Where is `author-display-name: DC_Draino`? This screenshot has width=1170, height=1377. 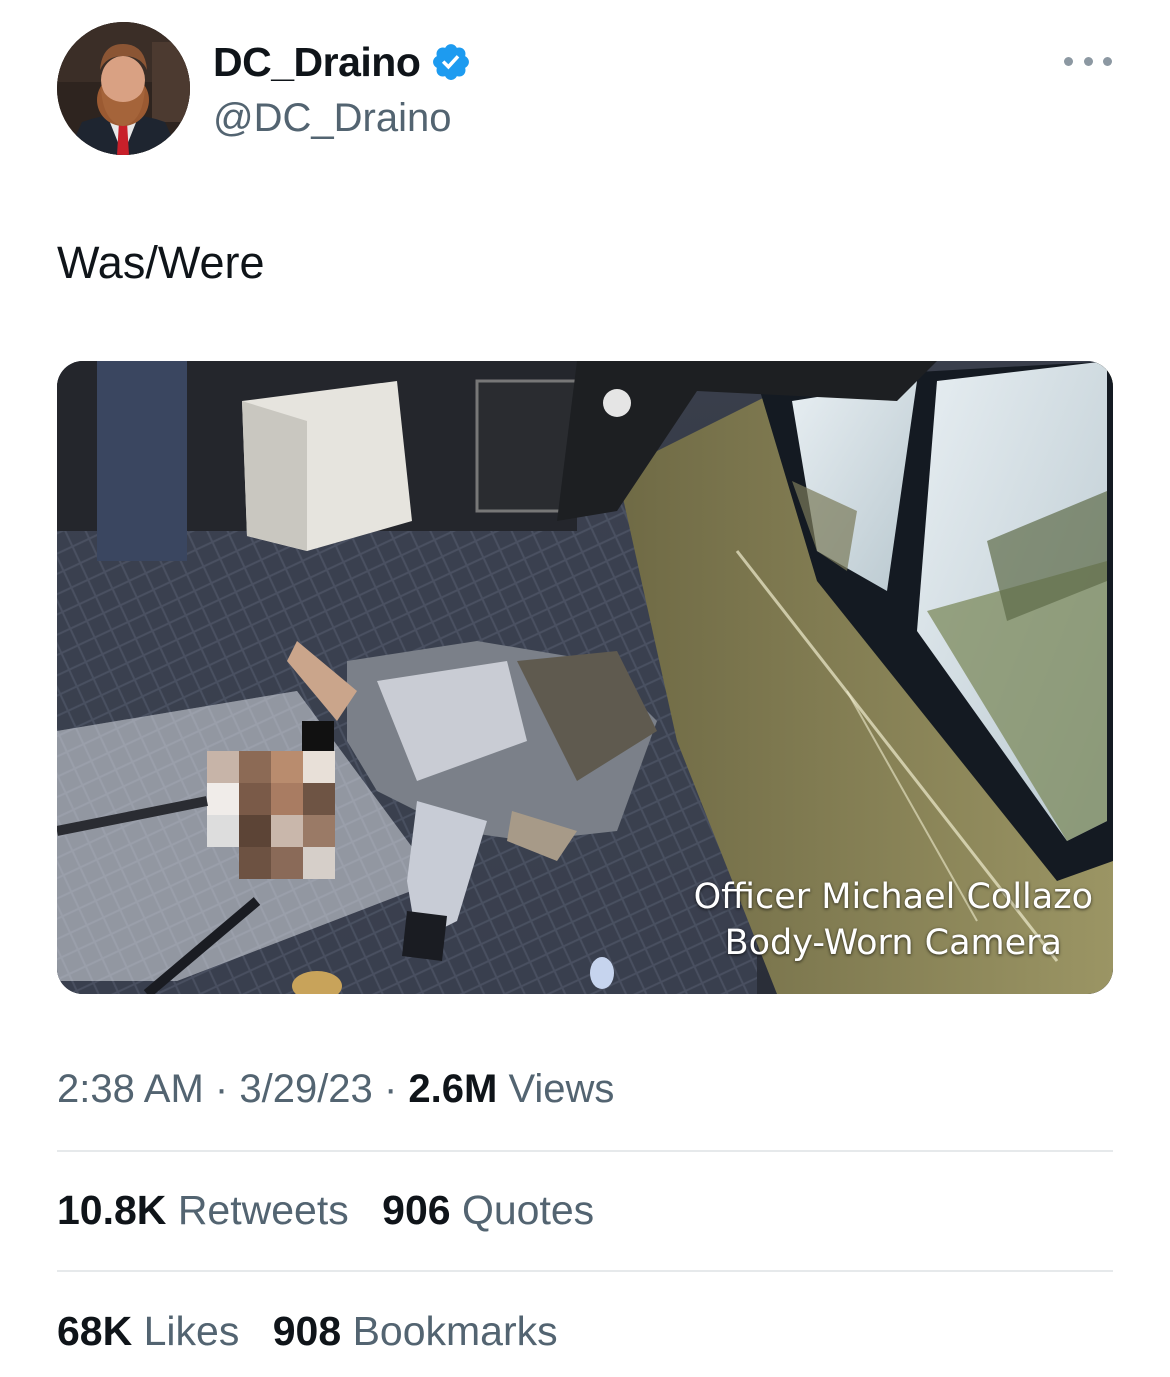 author-display-name: DC_Draino is located at coordinates (317, 62).